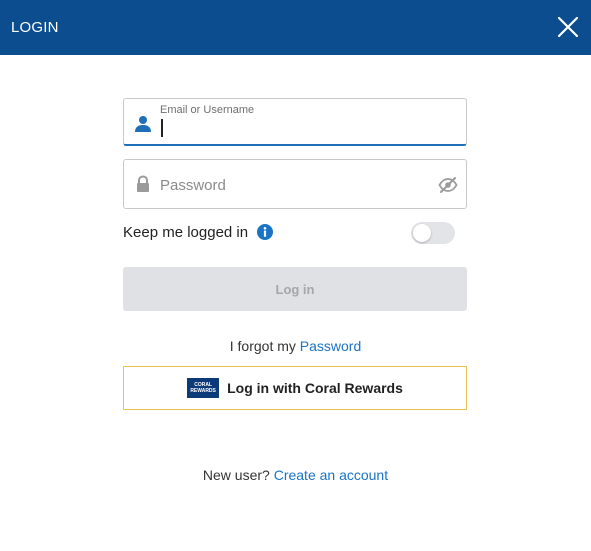 This screenshot has width=591, height=551. I want to click on coral-rewards-logo: CORAL REWARDS, so click(203, 388).